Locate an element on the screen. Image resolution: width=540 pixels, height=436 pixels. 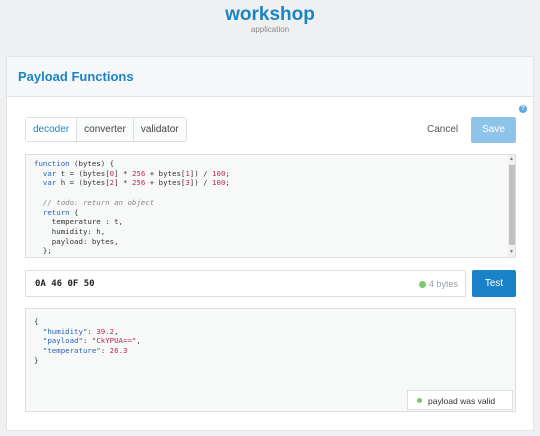
byte-count: 4 bytes is located at coordinates (444, 284).